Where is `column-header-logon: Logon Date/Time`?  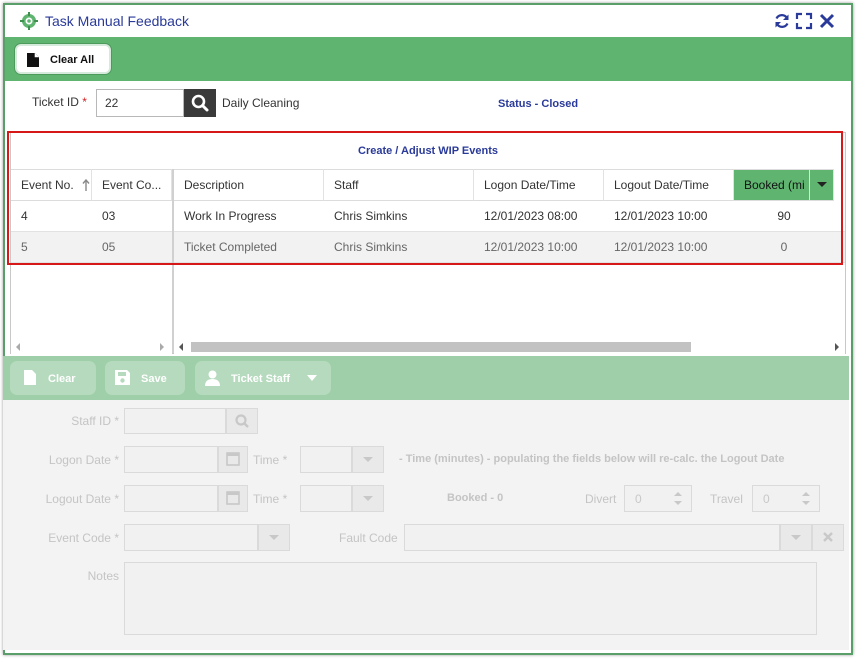 column-header-logon: Logon Date/Time is located at coordinates (539, 185).